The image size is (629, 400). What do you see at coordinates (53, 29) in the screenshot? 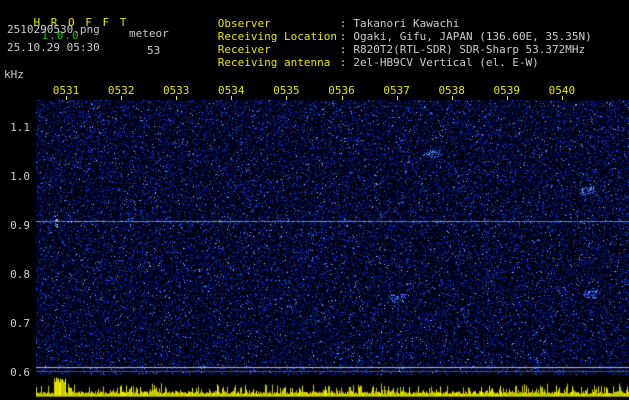
I see `output-filename: 2510290530.png` at bounding box center [53, 29].